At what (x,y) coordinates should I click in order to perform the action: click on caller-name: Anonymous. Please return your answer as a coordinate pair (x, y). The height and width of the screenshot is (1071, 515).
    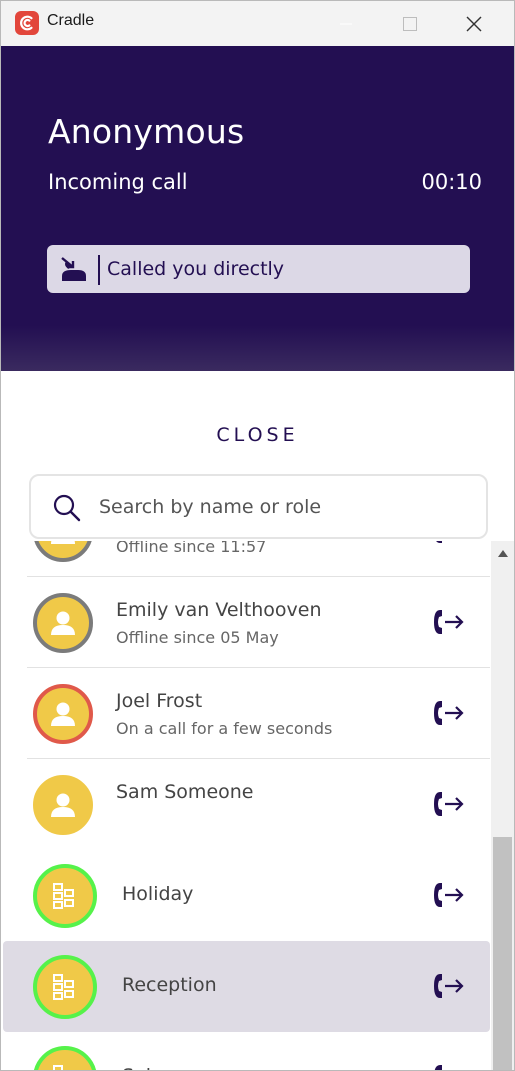
    Looking at the image, I should click on (146, 131).